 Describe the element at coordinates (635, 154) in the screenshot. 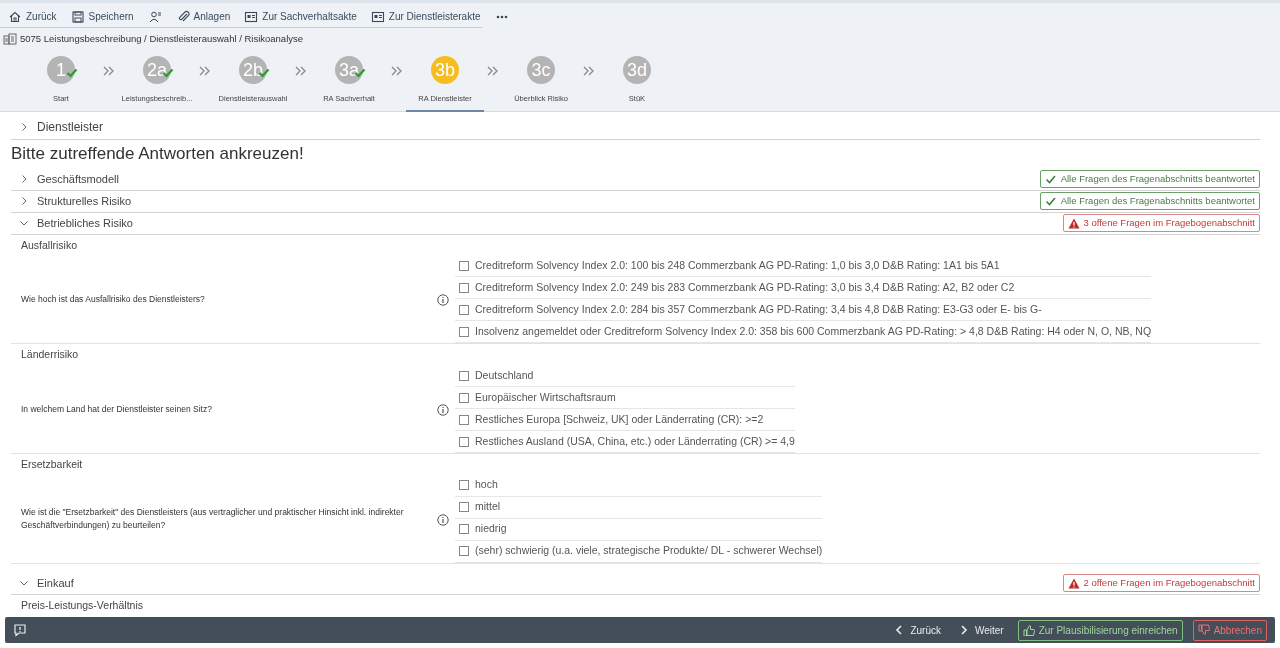

I see `instruction-heading: Bitte zutreffende Antworten ankreuzen!` at that location.